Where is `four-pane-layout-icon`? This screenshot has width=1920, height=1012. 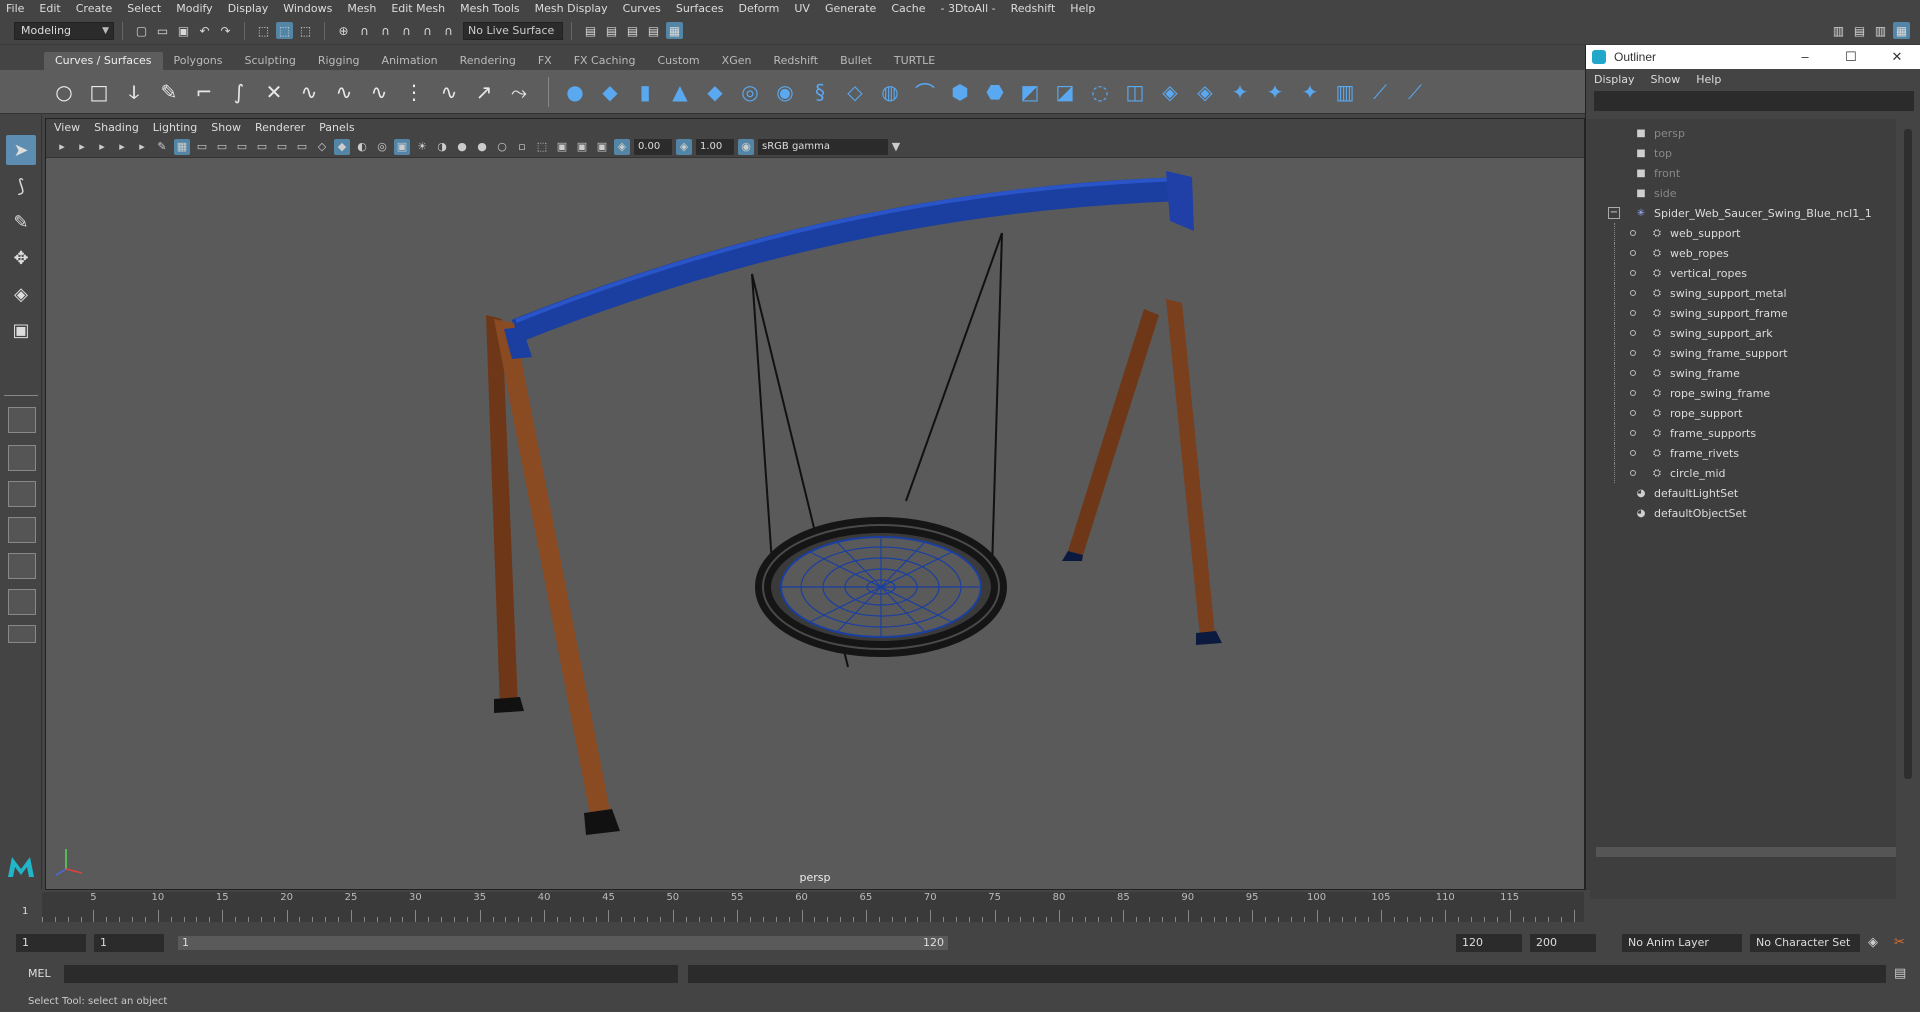
four-pane-layout-icon is located at coordinates (22, 458).